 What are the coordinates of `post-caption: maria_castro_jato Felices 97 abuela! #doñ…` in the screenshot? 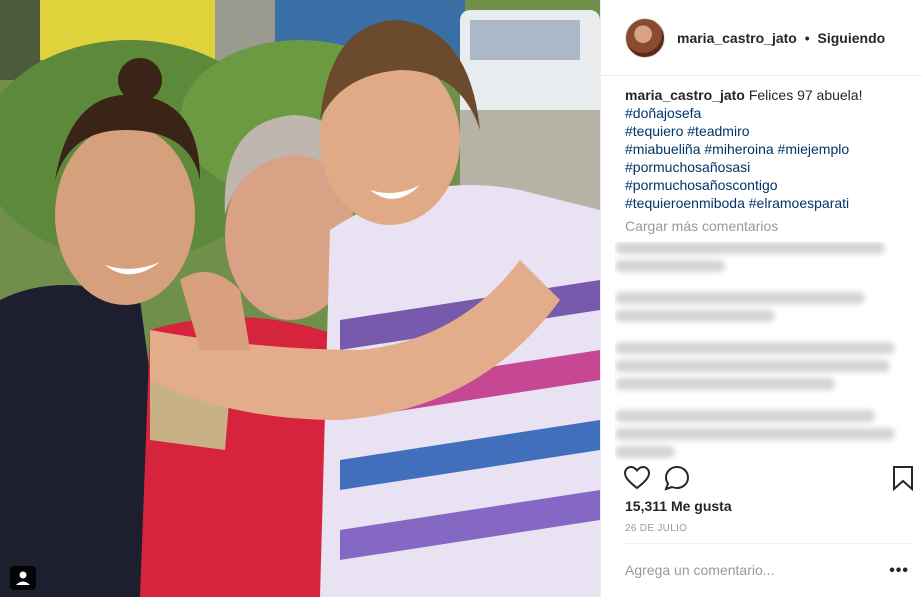 It's located at (769, 149).